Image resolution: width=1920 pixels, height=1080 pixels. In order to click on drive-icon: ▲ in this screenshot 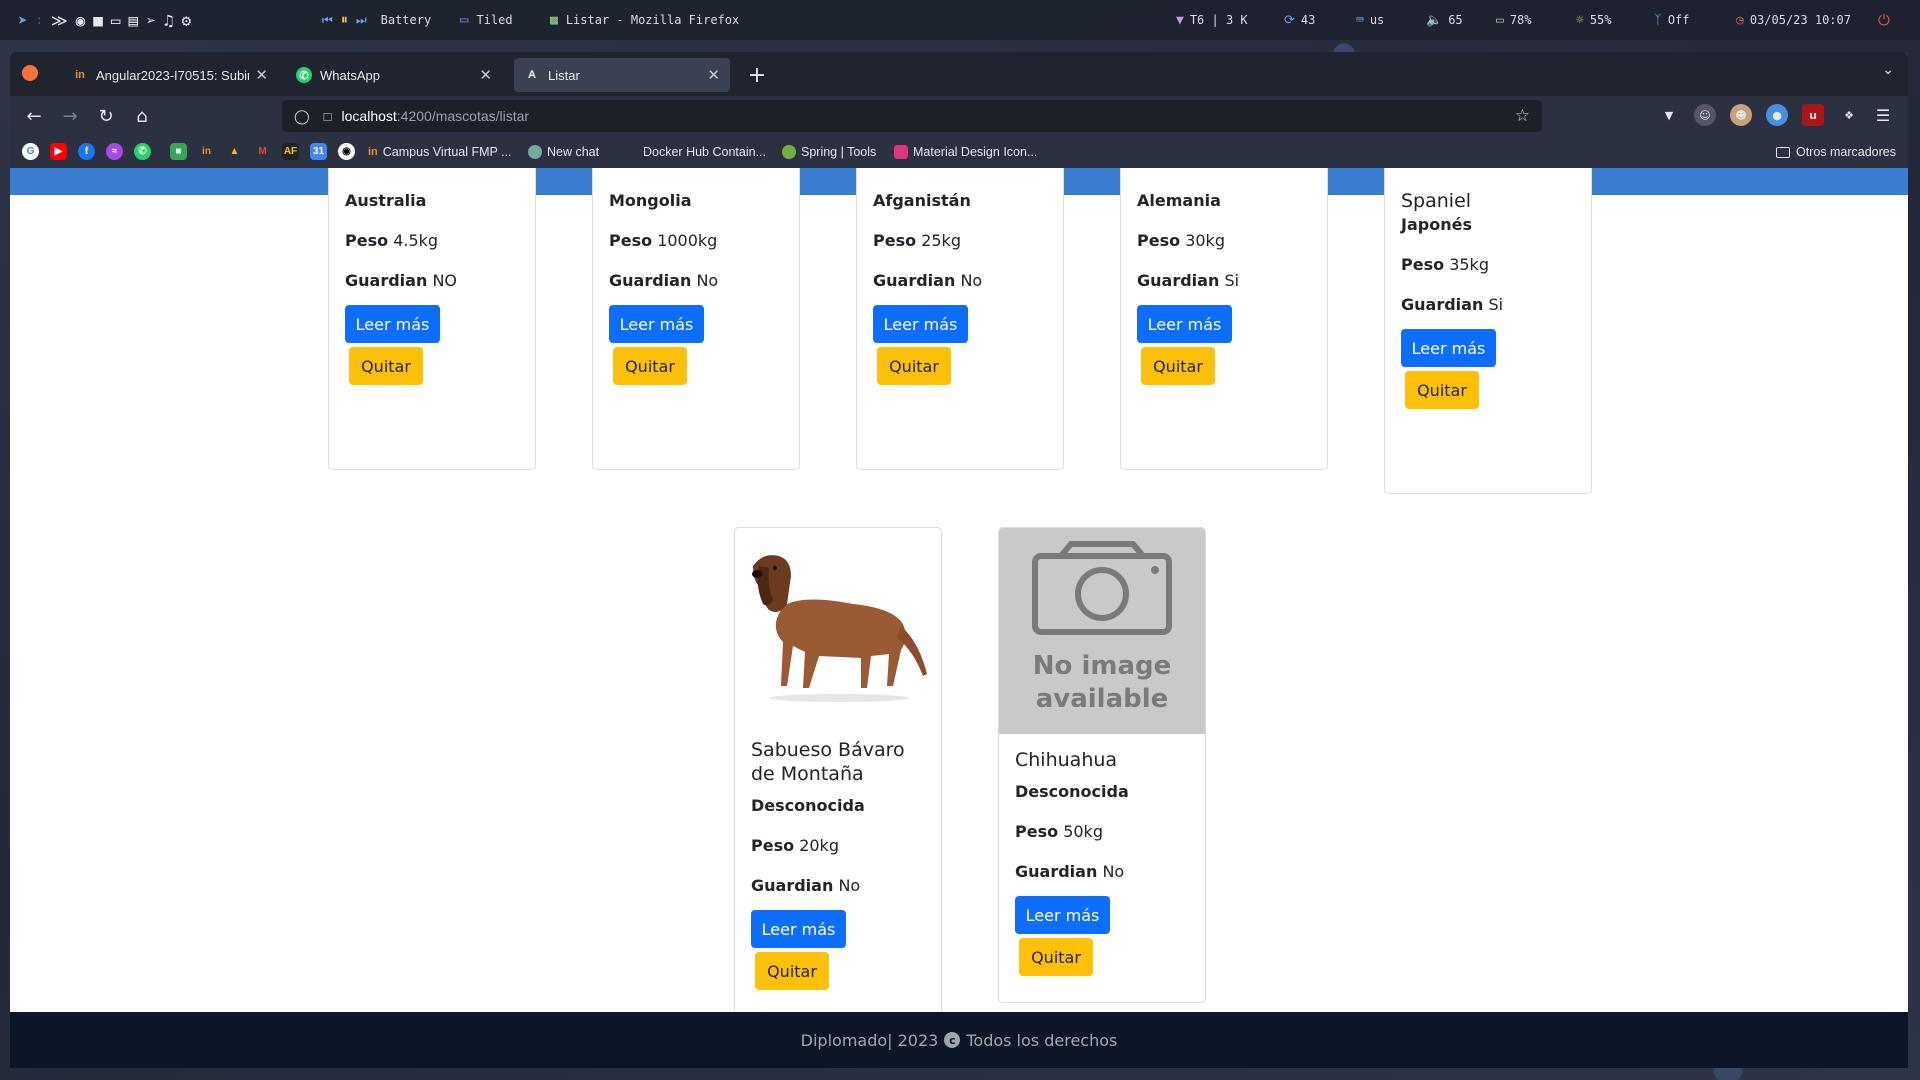, I will do `click(234, 151)`.